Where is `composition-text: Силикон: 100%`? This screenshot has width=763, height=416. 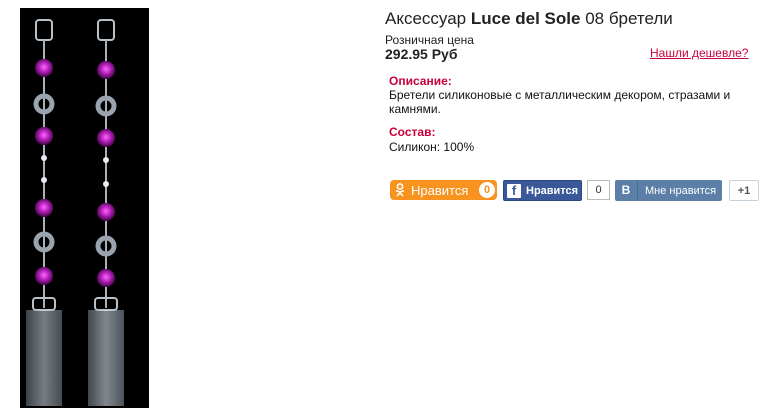 composition-text: Силикон: 100% is located at coordinates (432, 147).